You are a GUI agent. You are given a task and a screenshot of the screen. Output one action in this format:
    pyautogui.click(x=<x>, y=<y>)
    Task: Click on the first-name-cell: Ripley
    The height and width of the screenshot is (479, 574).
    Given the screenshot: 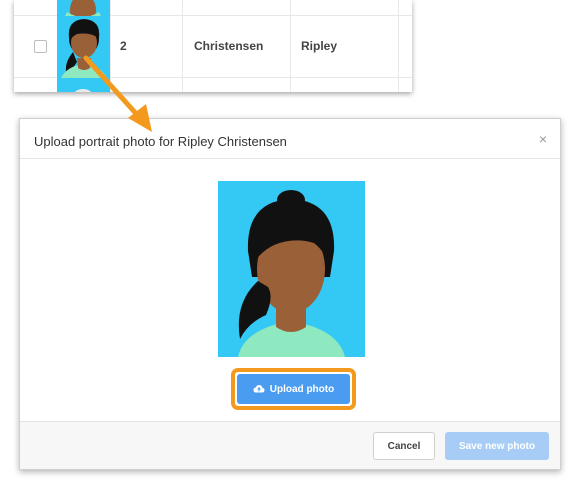 What is the action you would take?
    pyautogui.click(x=319, y=46)
    